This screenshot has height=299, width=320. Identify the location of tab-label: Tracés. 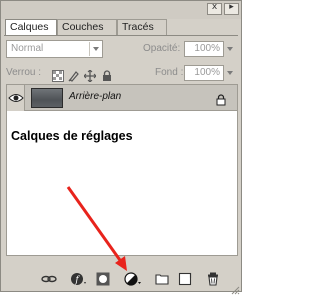
(138, 27).